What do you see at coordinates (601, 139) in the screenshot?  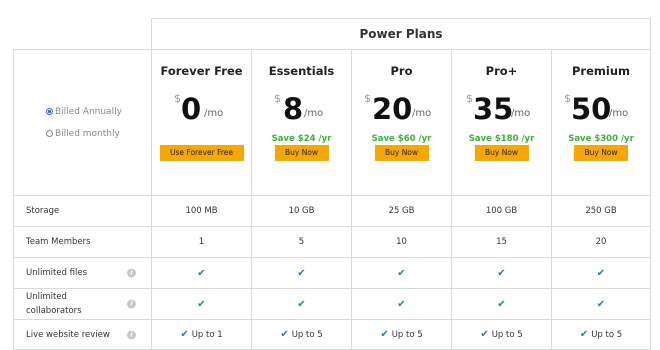 I see `save-text: Save $300 /yr` at bounding box center [601, 139].